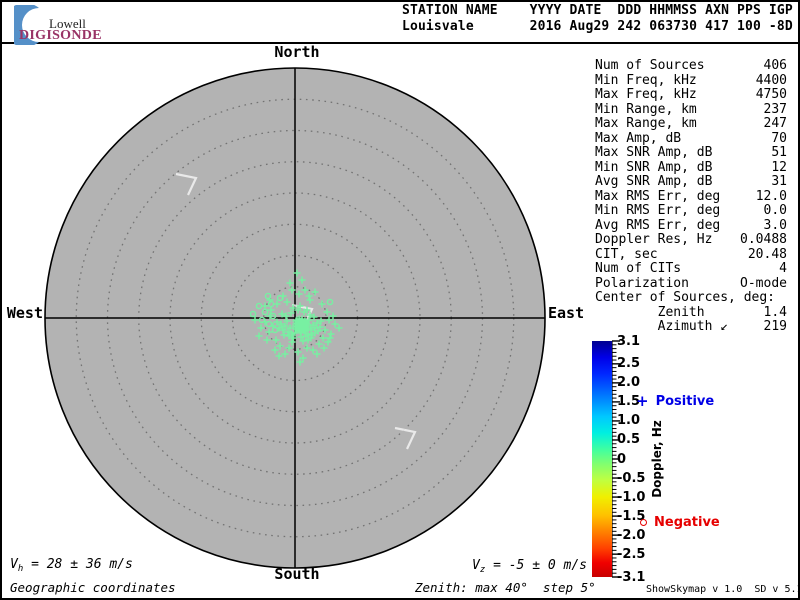  Describe the element at coordinates (779, 152) in the screenshot. I see `stat-value: 51` at that location.